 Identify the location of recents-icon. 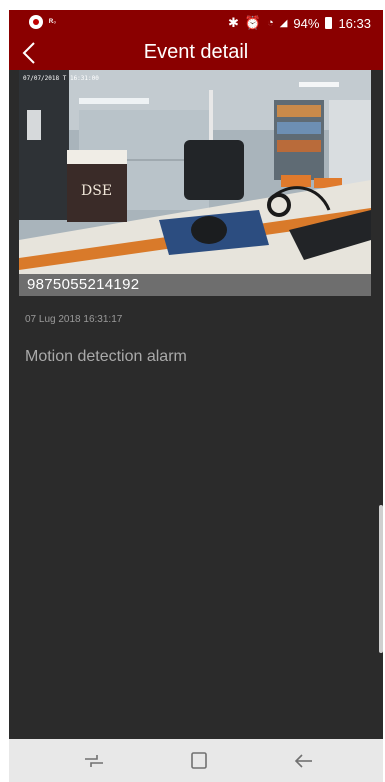
(94, 761).